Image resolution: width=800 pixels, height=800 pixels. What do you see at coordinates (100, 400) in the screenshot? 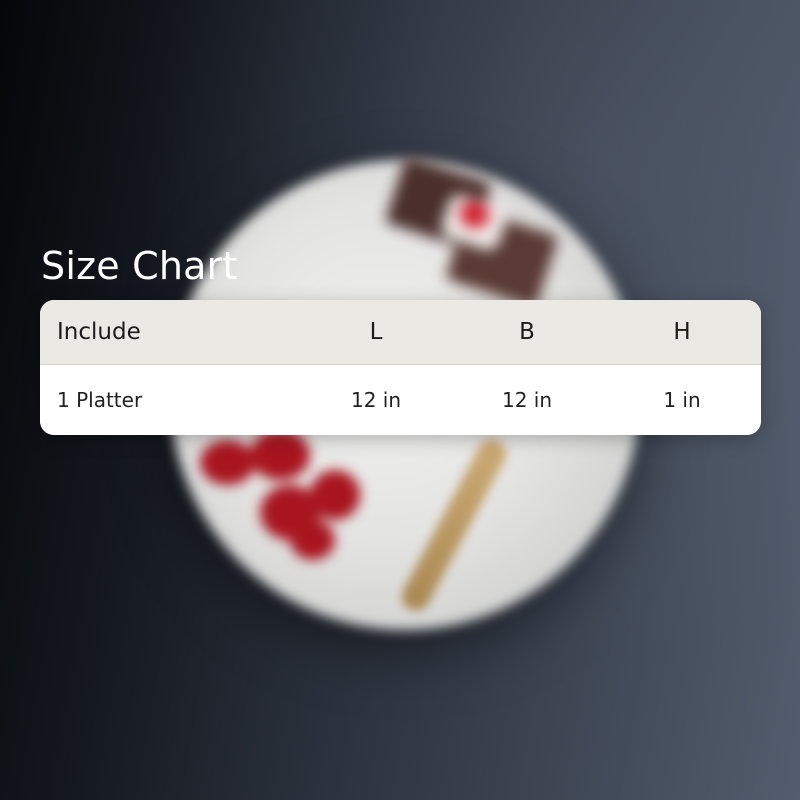
I see `cell-include: 1 Platter` at bounding box center [100, 400].